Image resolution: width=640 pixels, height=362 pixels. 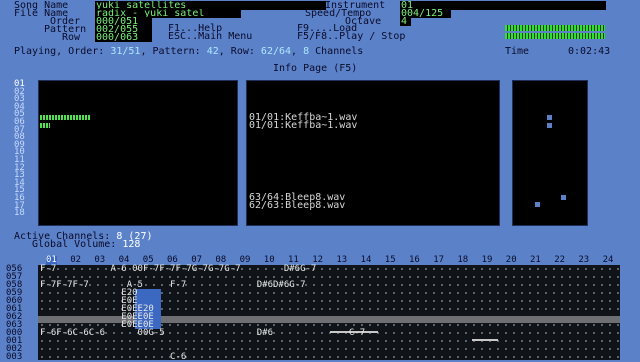 What do you see at coordinates (131, 244) in the screenshot?
I see `global-volume-value: 128` at bounding box center [131, 244].